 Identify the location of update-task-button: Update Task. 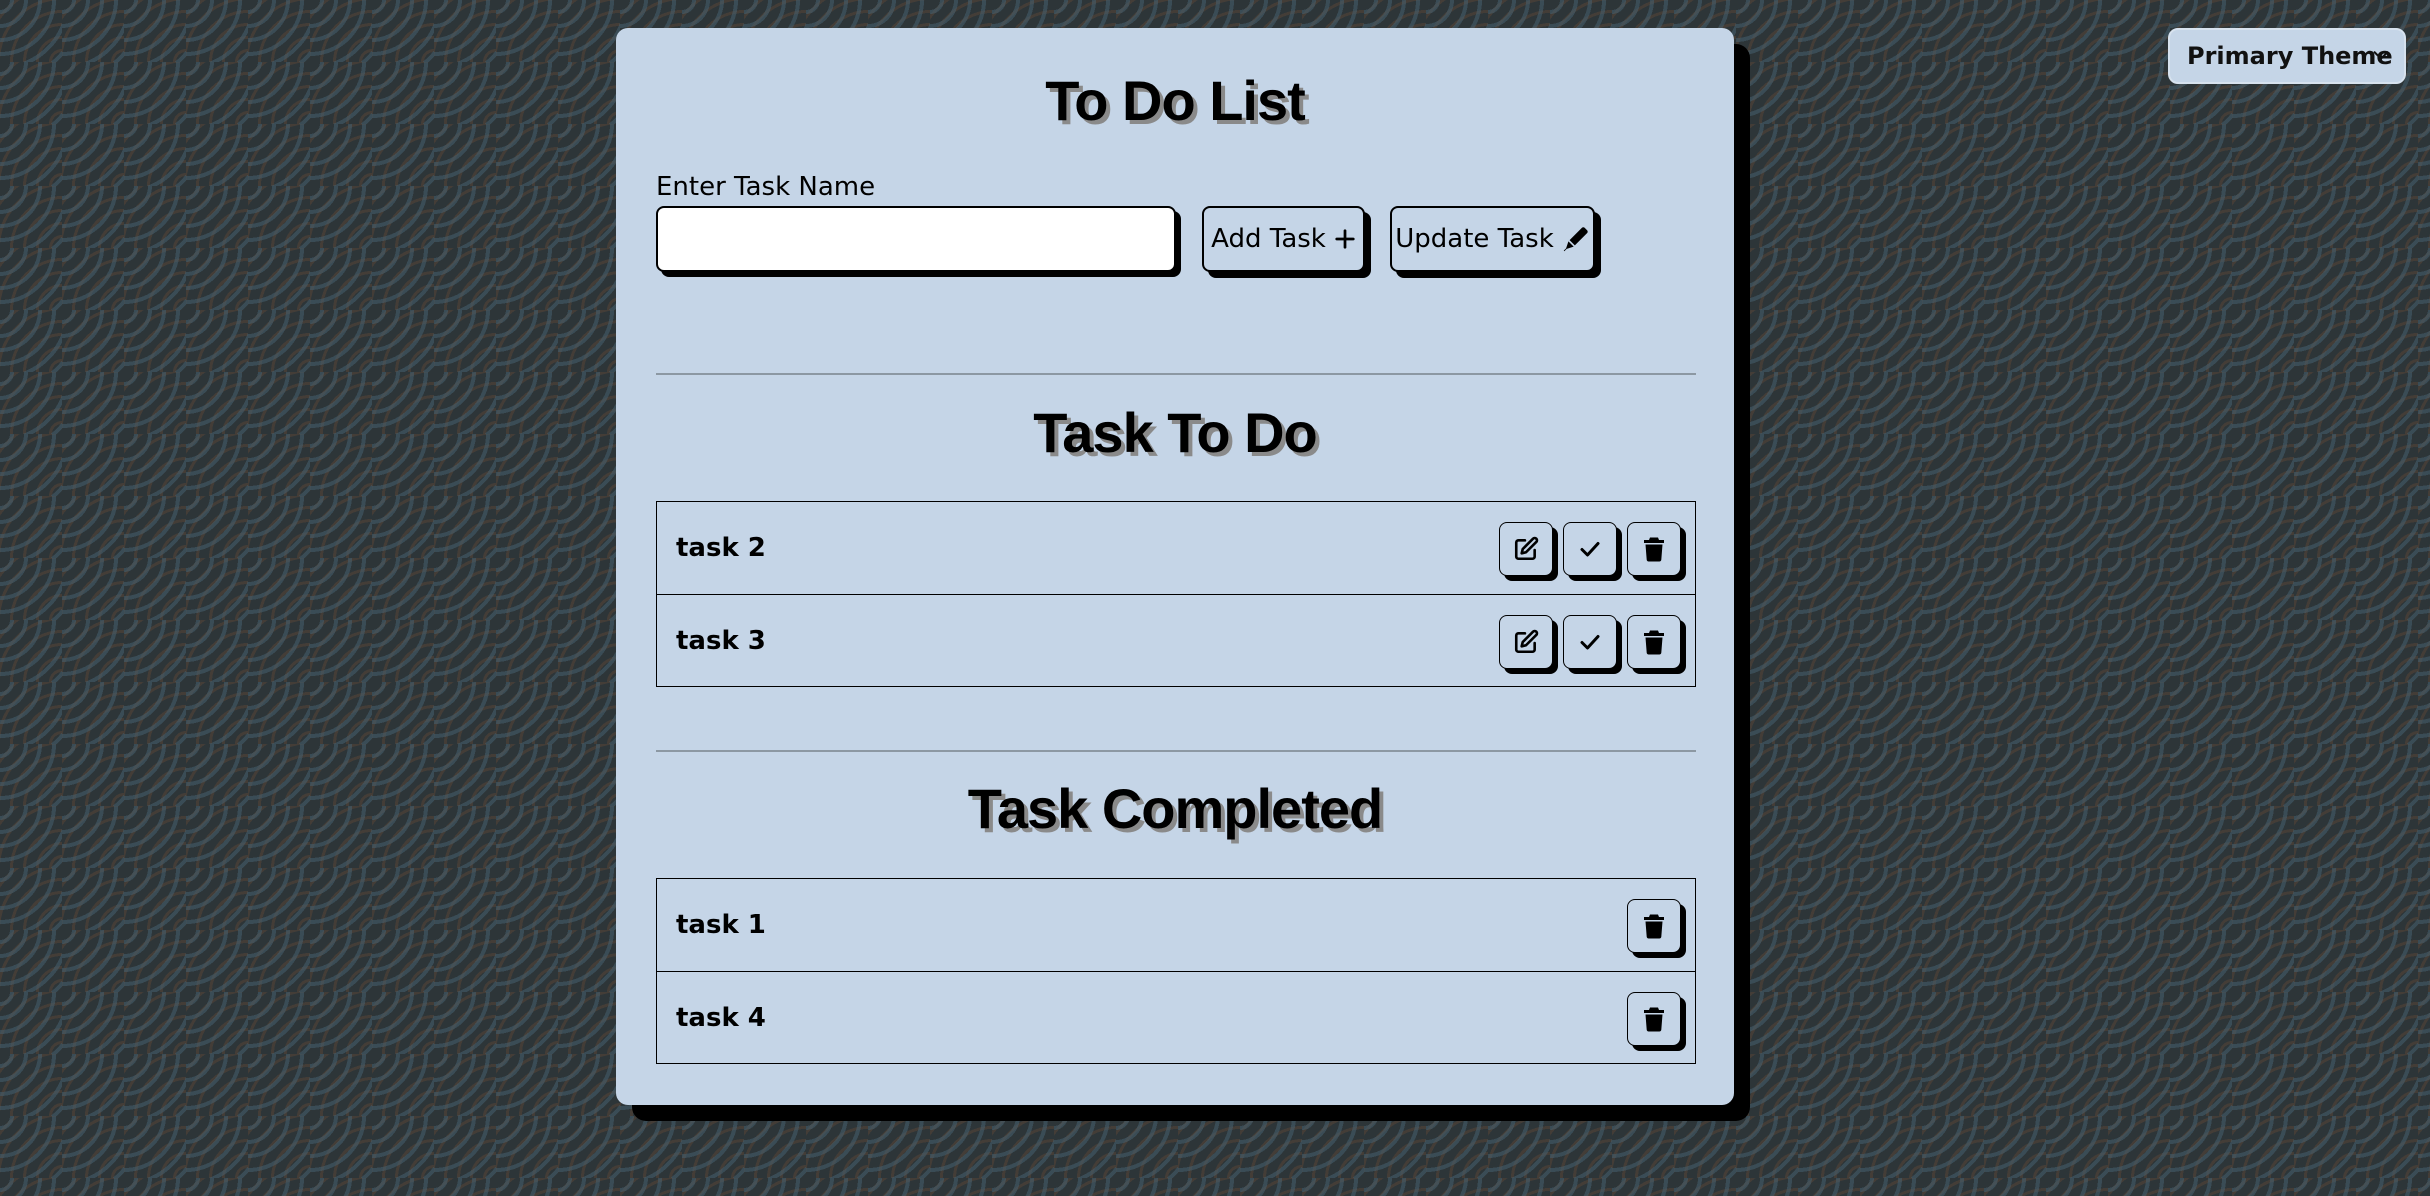
(1492, 239).